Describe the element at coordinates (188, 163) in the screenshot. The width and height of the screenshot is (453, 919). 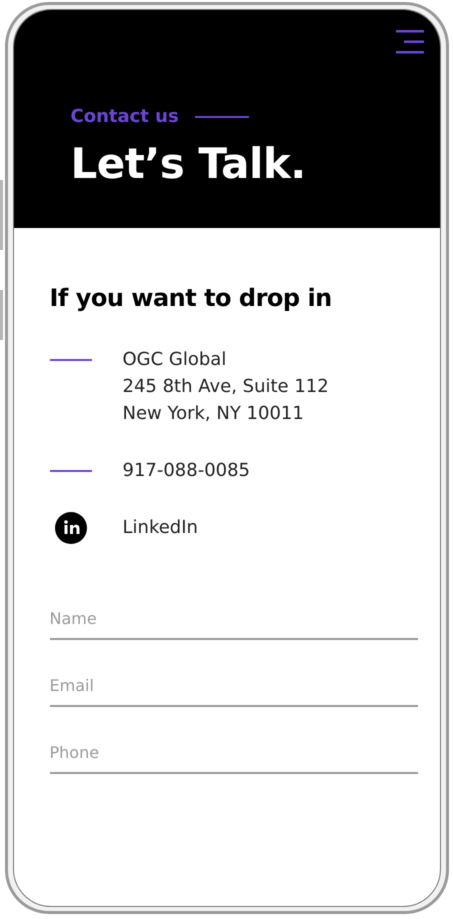
I see `page-title: Let’s Talk.` at that location.